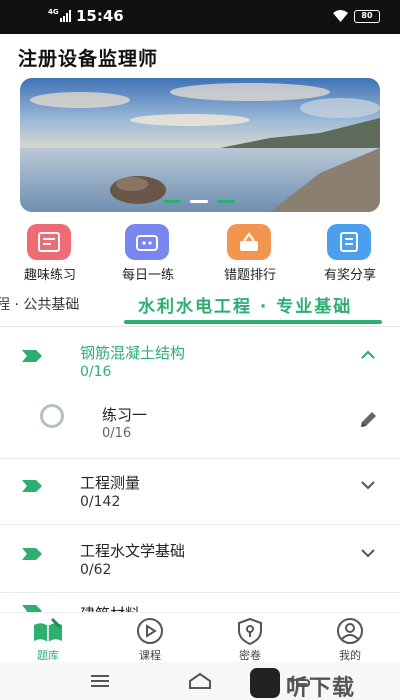 The height and width of the screenshot is (700, 400). I want to click on chapter-item: 工程测量 0/142, so click(200, 505).